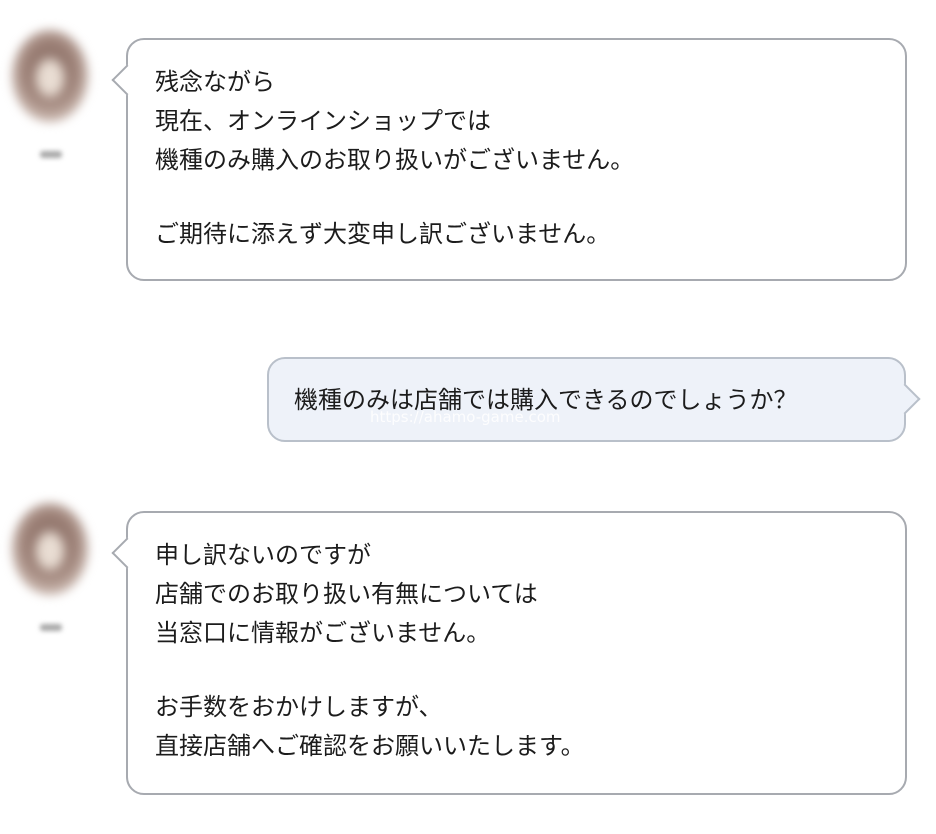  What do you see at coordinates (465, 417) in the screenshot?
I see `watermark-text: https://ahamo-game.com` at bounding box center [465, 417].